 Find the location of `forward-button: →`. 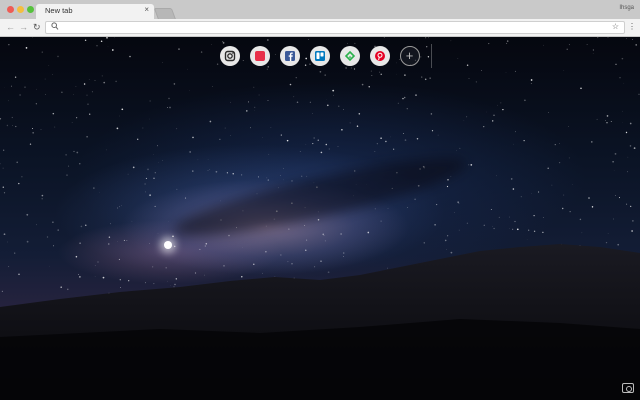

forward-button: → is located at coordinates (23, 27).